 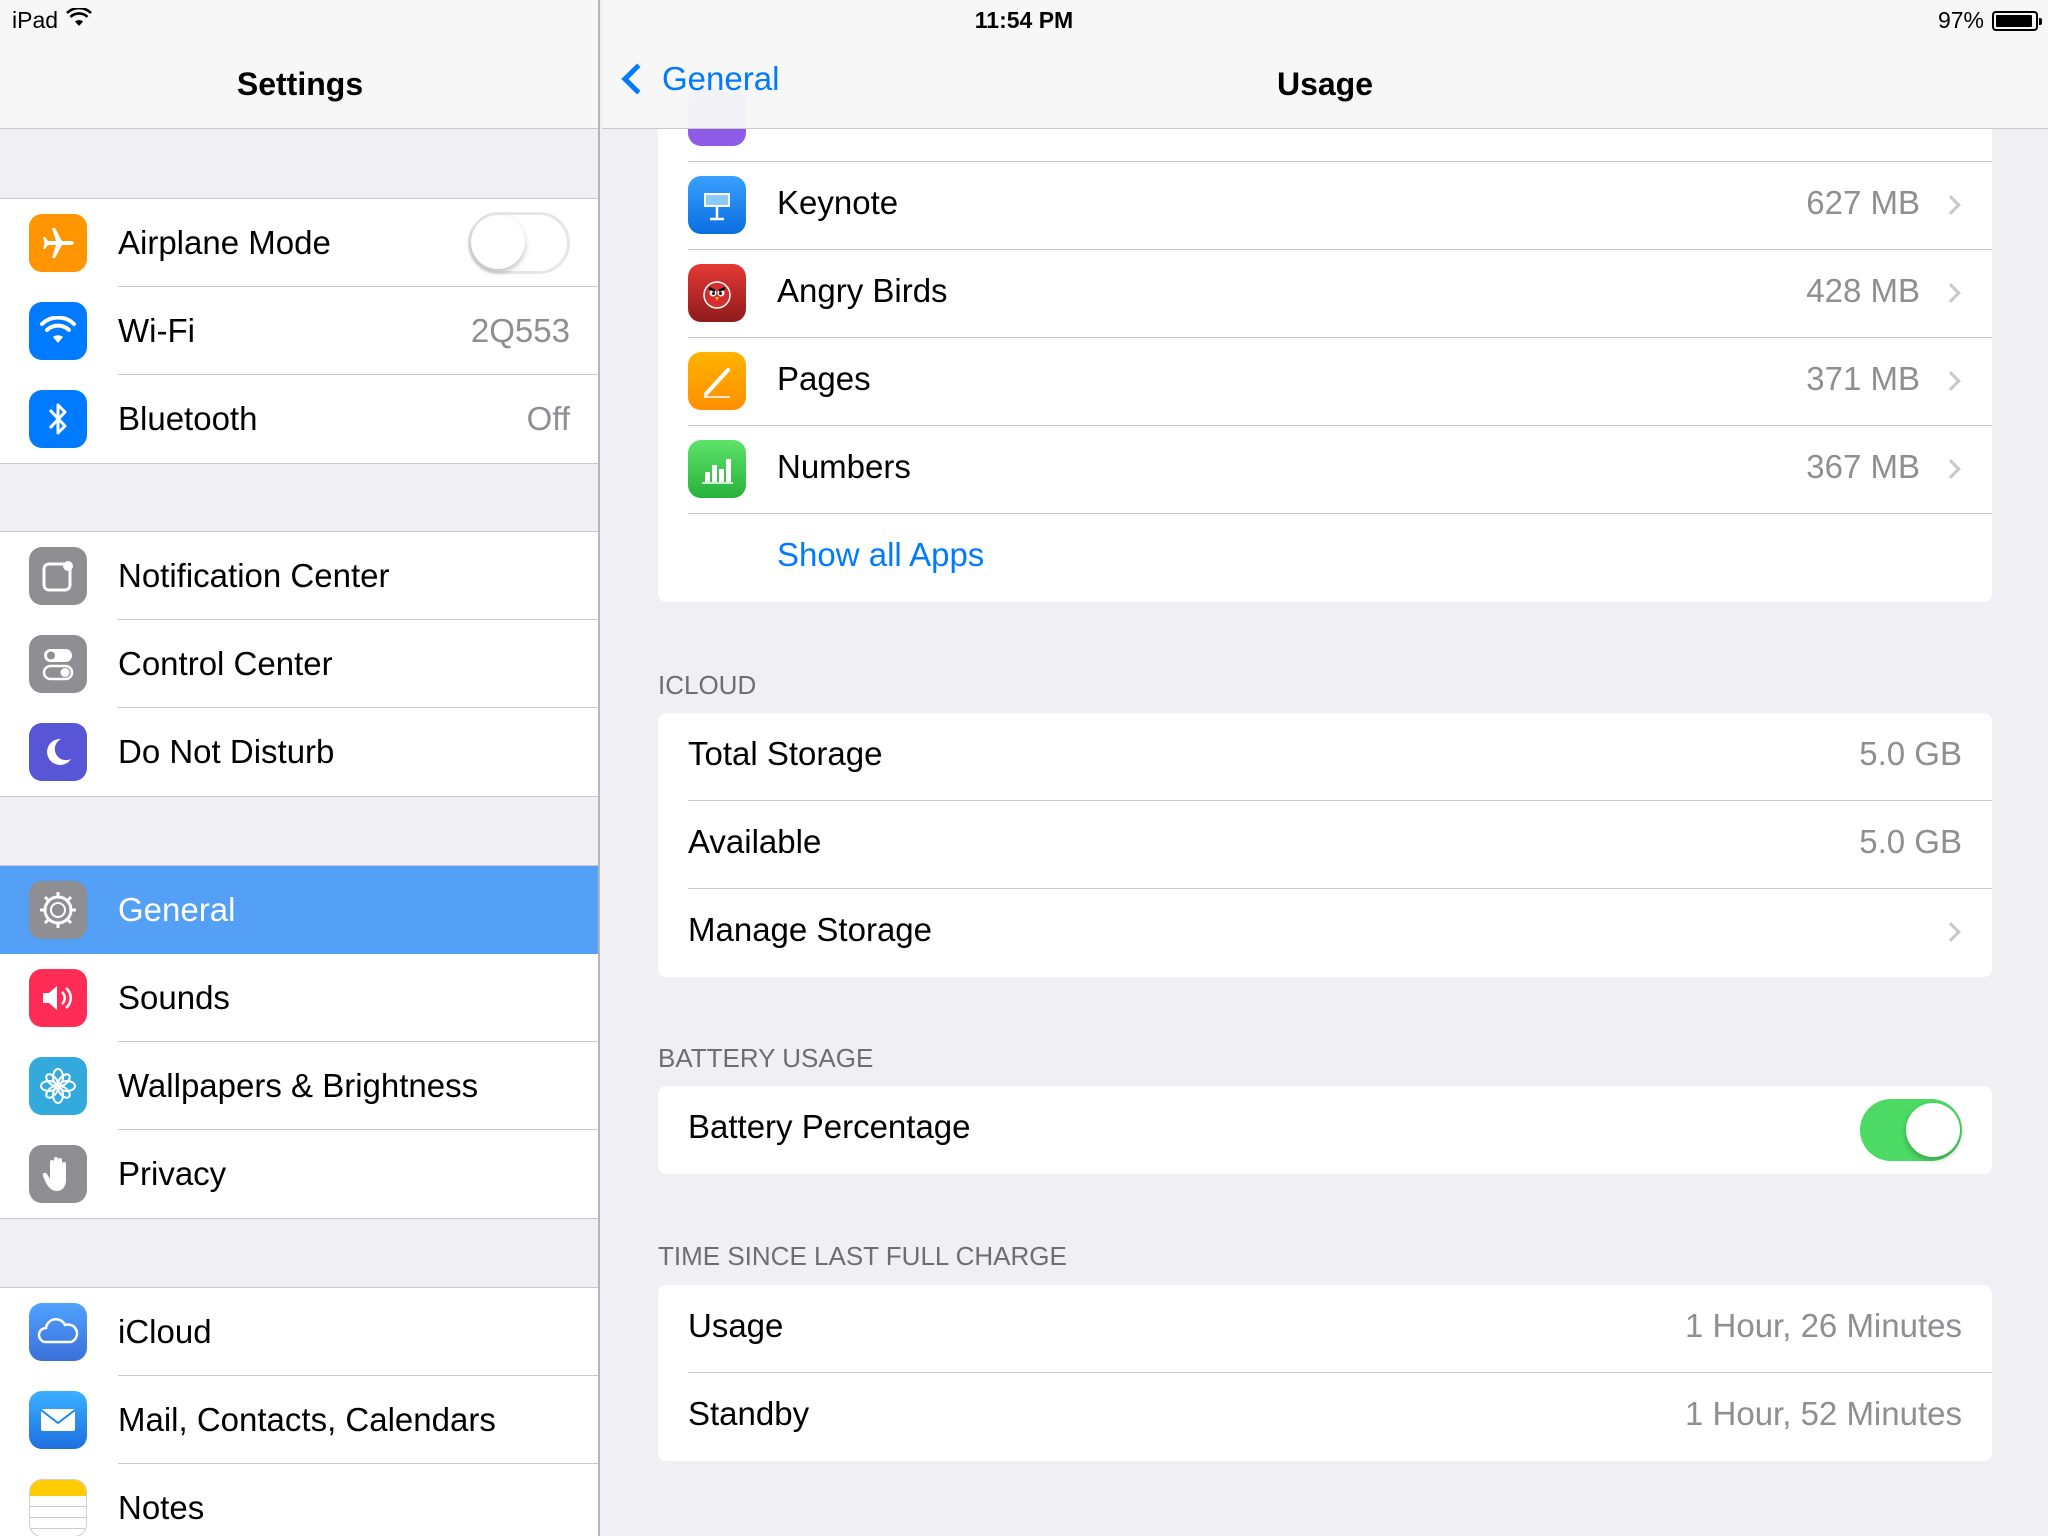 What do you see at coordinates (862, 1256) in the screenshot?
I see `time-since-section-header: TIME SINCE LAST FULL CHARGE` at bounding box center [862, 1256].